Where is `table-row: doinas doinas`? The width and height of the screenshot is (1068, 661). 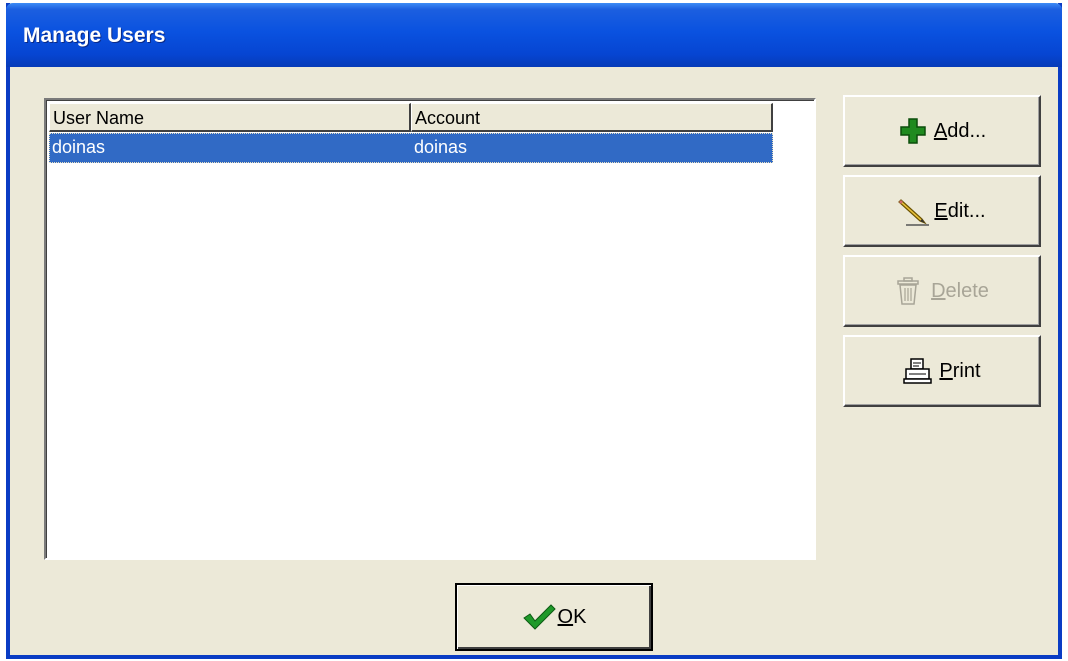
table-row: doinas doinas is located at coordinates (411, 148).